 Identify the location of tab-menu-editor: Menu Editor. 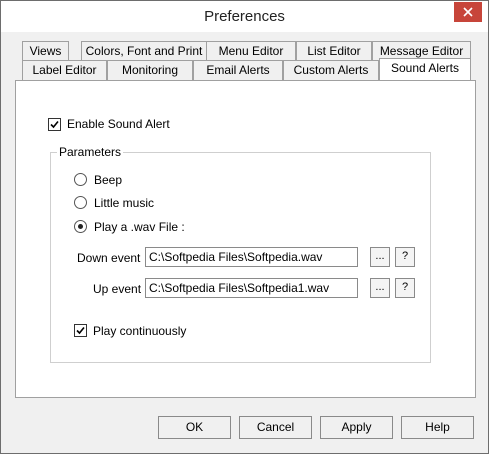
(251, 51).